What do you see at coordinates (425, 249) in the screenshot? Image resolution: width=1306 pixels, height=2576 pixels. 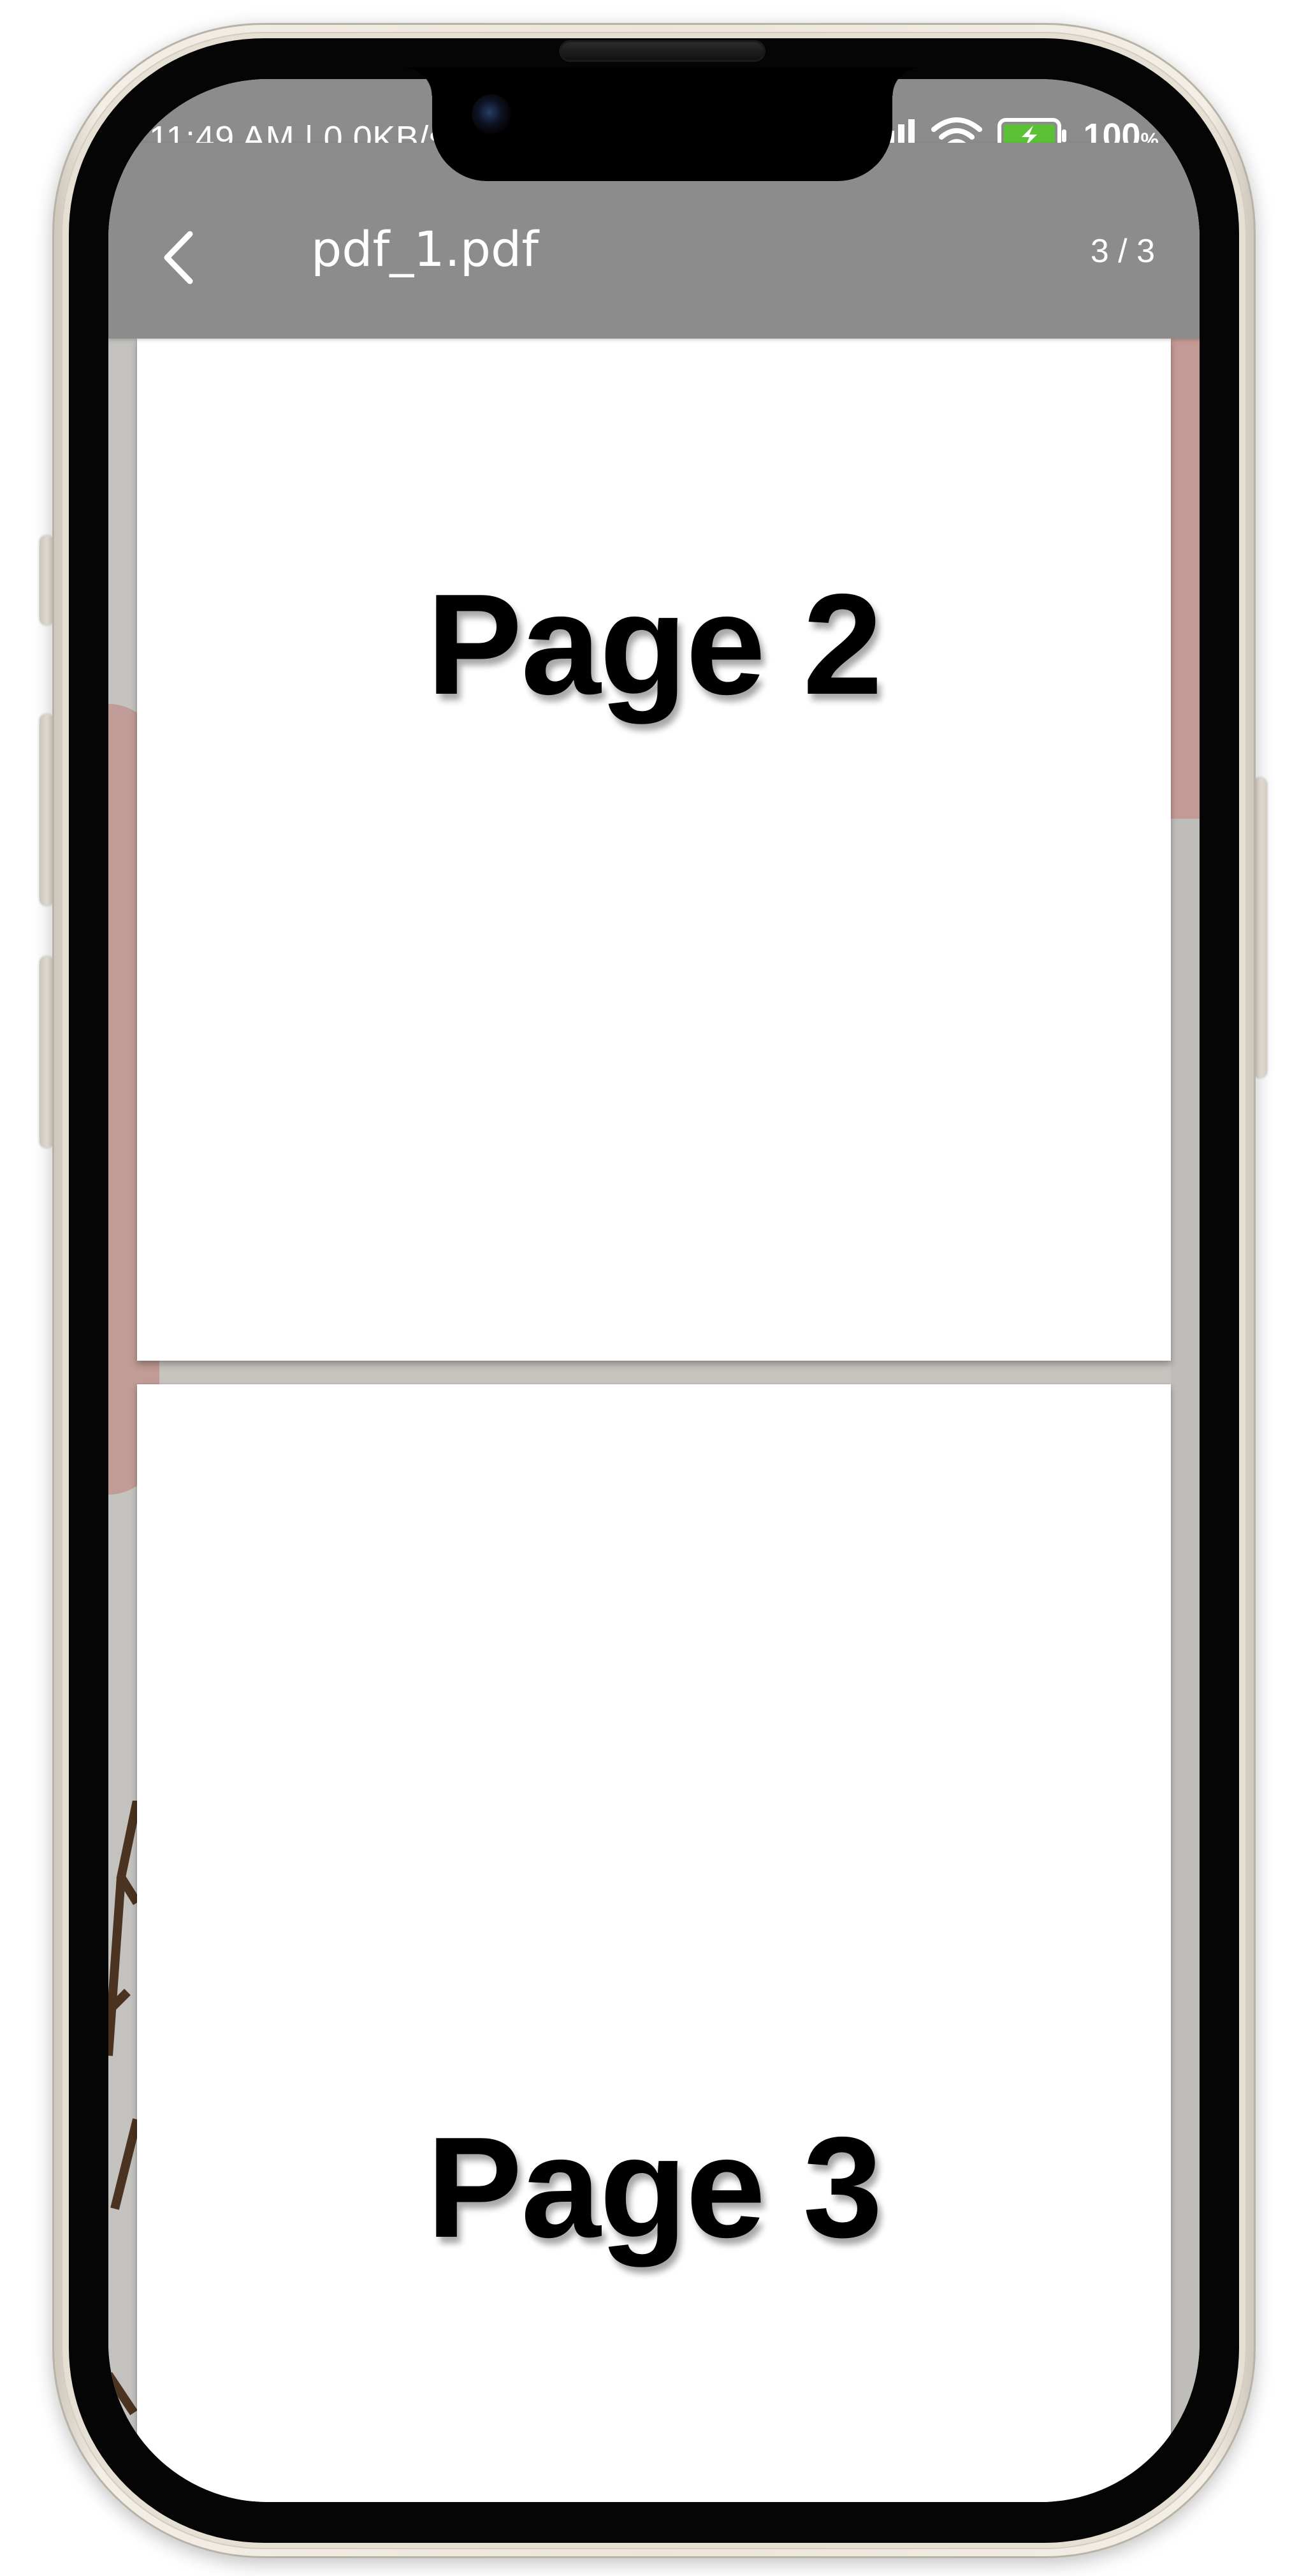 I see `document-title: pdf_1.pdf` at bounding box center [425, 249].